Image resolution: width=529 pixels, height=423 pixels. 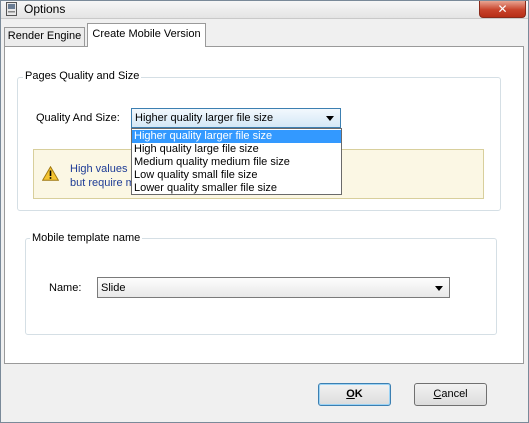 I want to click on template-name-value: Slide, so click(x=113, y=288).